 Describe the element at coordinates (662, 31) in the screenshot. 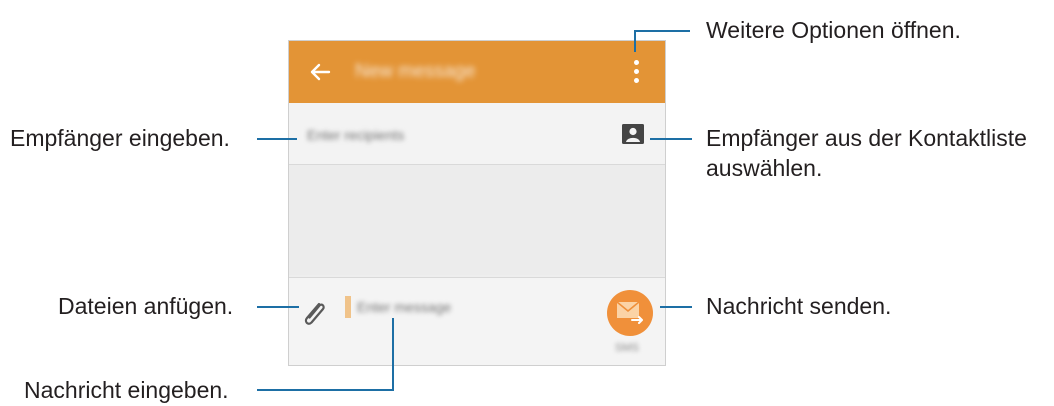

I see `callout-line-more-options-h` at that location.